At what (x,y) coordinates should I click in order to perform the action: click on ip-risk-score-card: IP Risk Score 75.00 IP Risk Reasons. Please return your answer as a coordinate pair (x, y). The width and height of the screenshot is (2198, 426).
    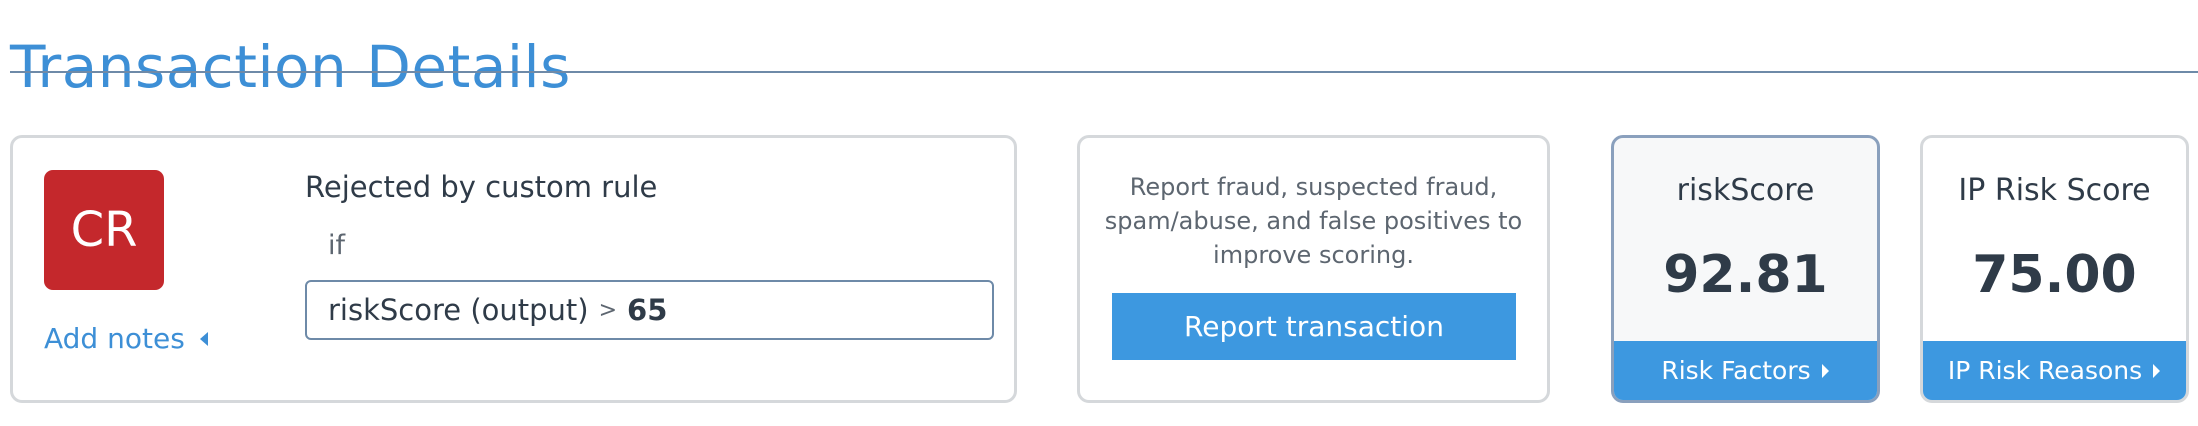
    Looking at the image, I should click on (2054, 269).